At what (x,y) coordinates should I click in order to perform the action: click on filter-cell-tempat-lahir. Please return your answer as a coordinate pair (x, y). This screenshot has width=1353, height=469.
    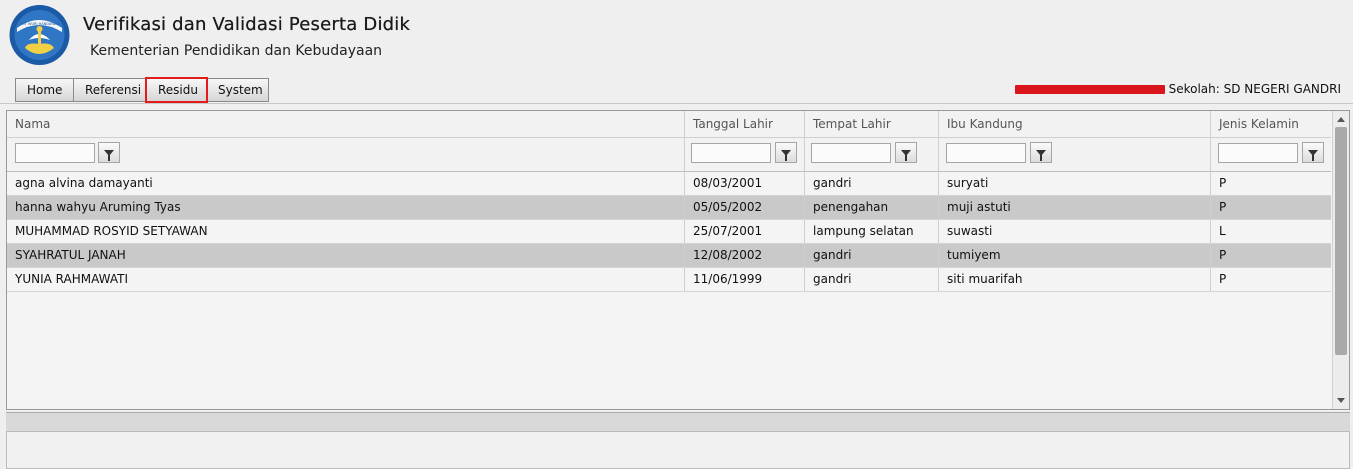
    Looking at the image, I should click on (872, 154).